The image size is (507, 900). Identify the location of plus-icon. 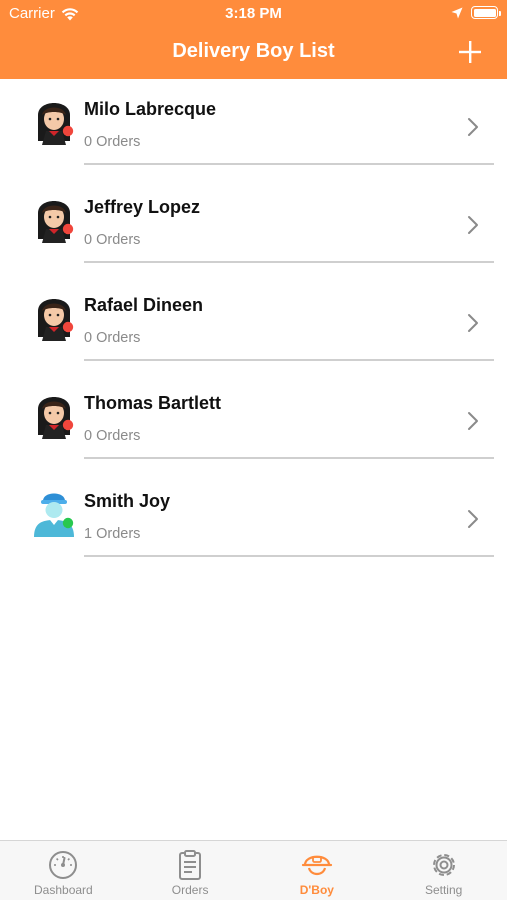
(470, 52).